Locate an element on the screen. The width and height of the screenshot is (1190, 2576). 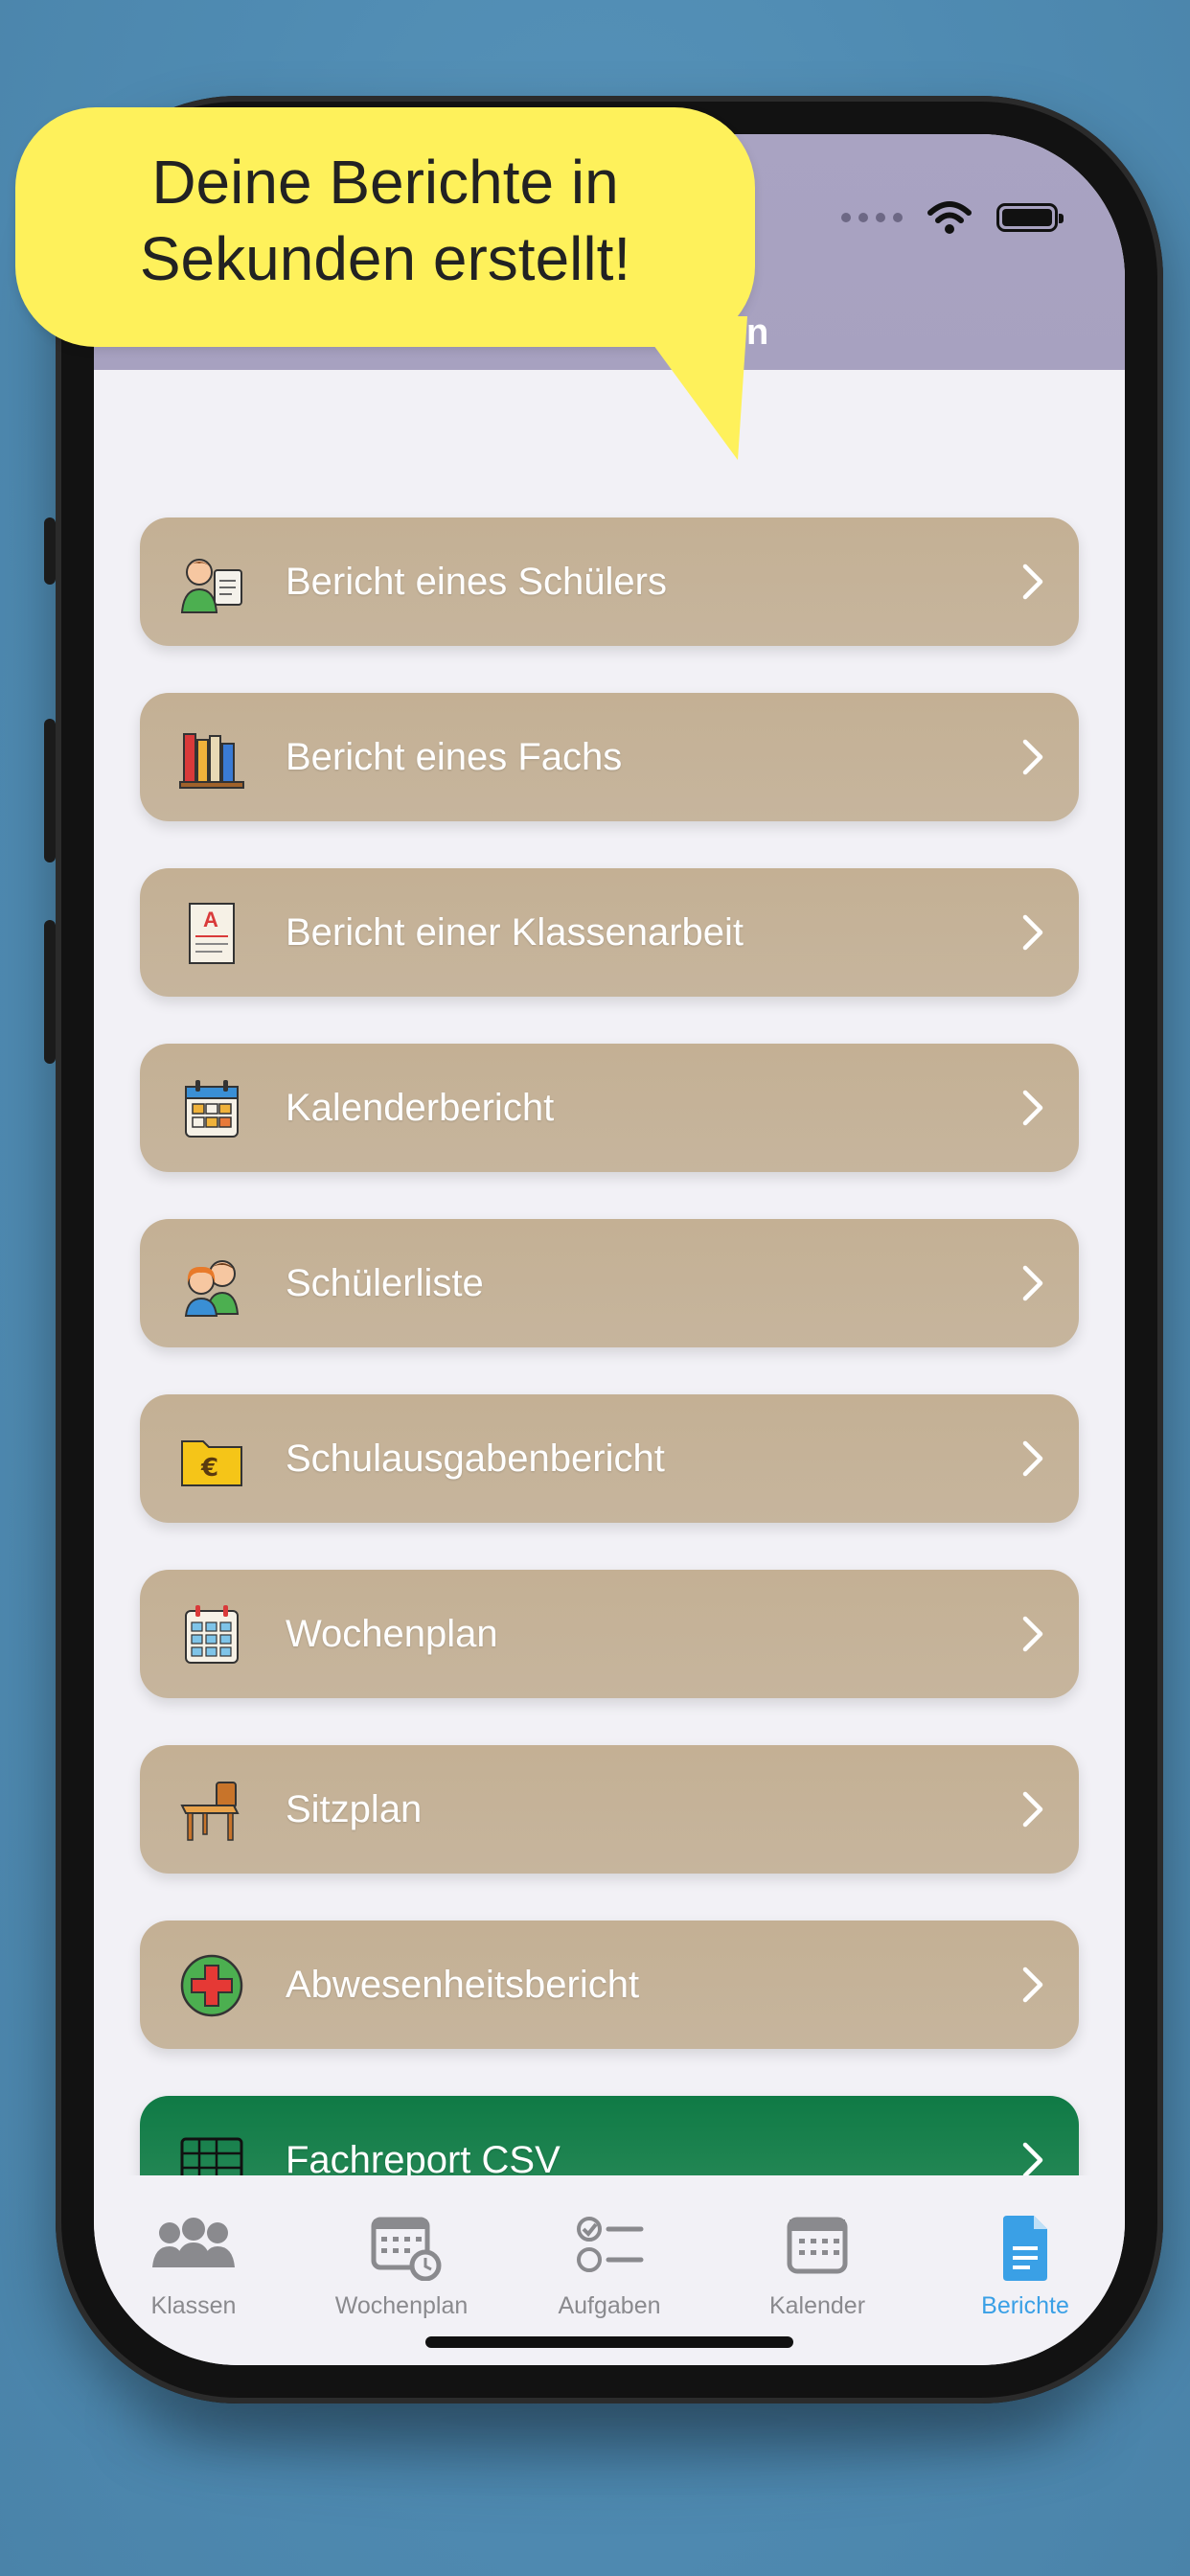
row-student-list: Schülerliste is located at coordinates (609, 1283).